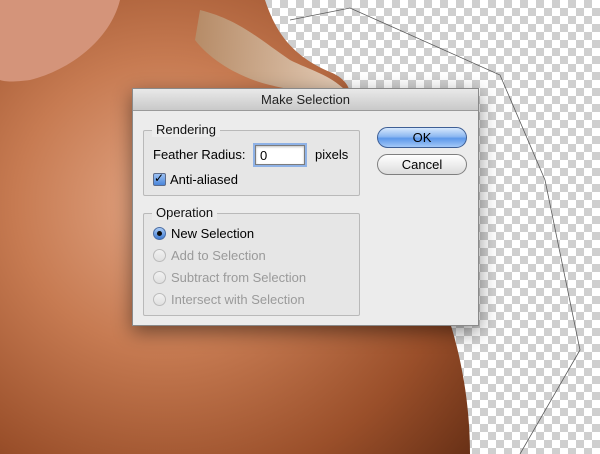 The width and height of the screenshot is (600, 454). What do you see at coordinates (332, 154) in the screenshot?
I see `feather-unit-label: pixels` at bounding box center [332, 154].